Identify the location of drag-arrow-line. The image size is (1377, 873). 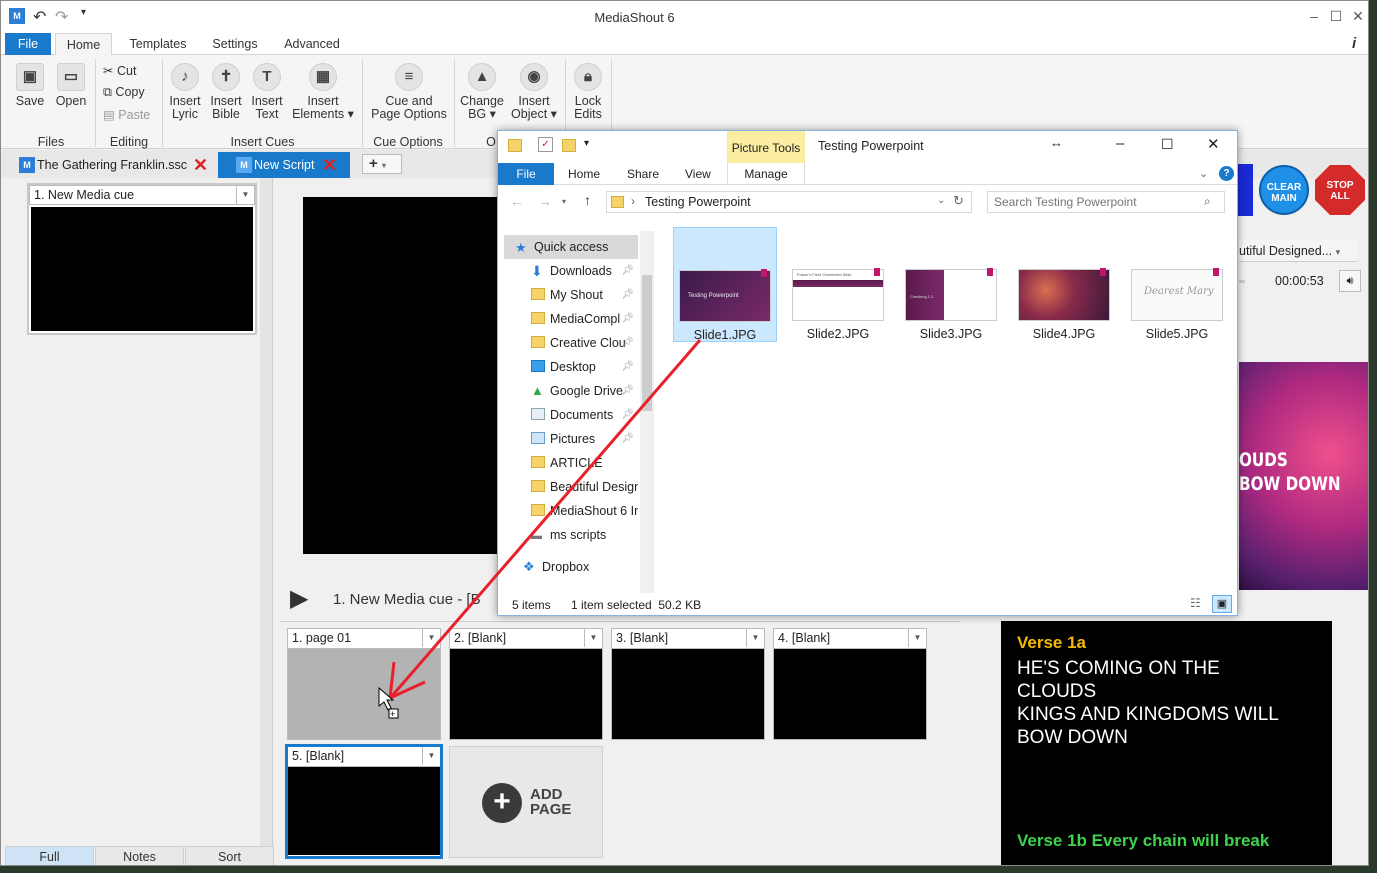
(546, 518).